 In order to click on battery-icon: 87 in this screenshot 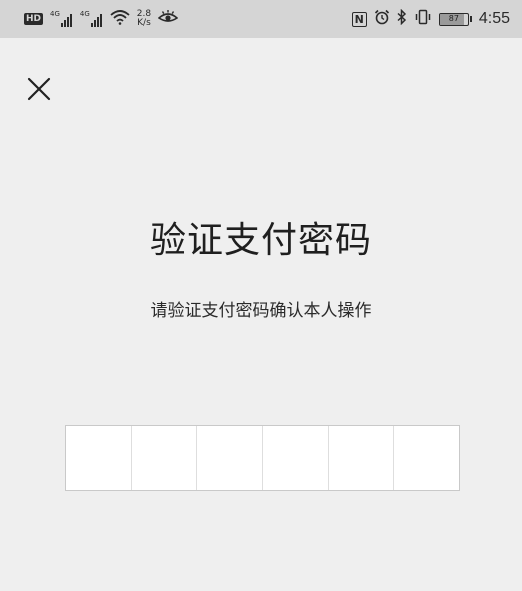, I will do `click(455, 19)`.